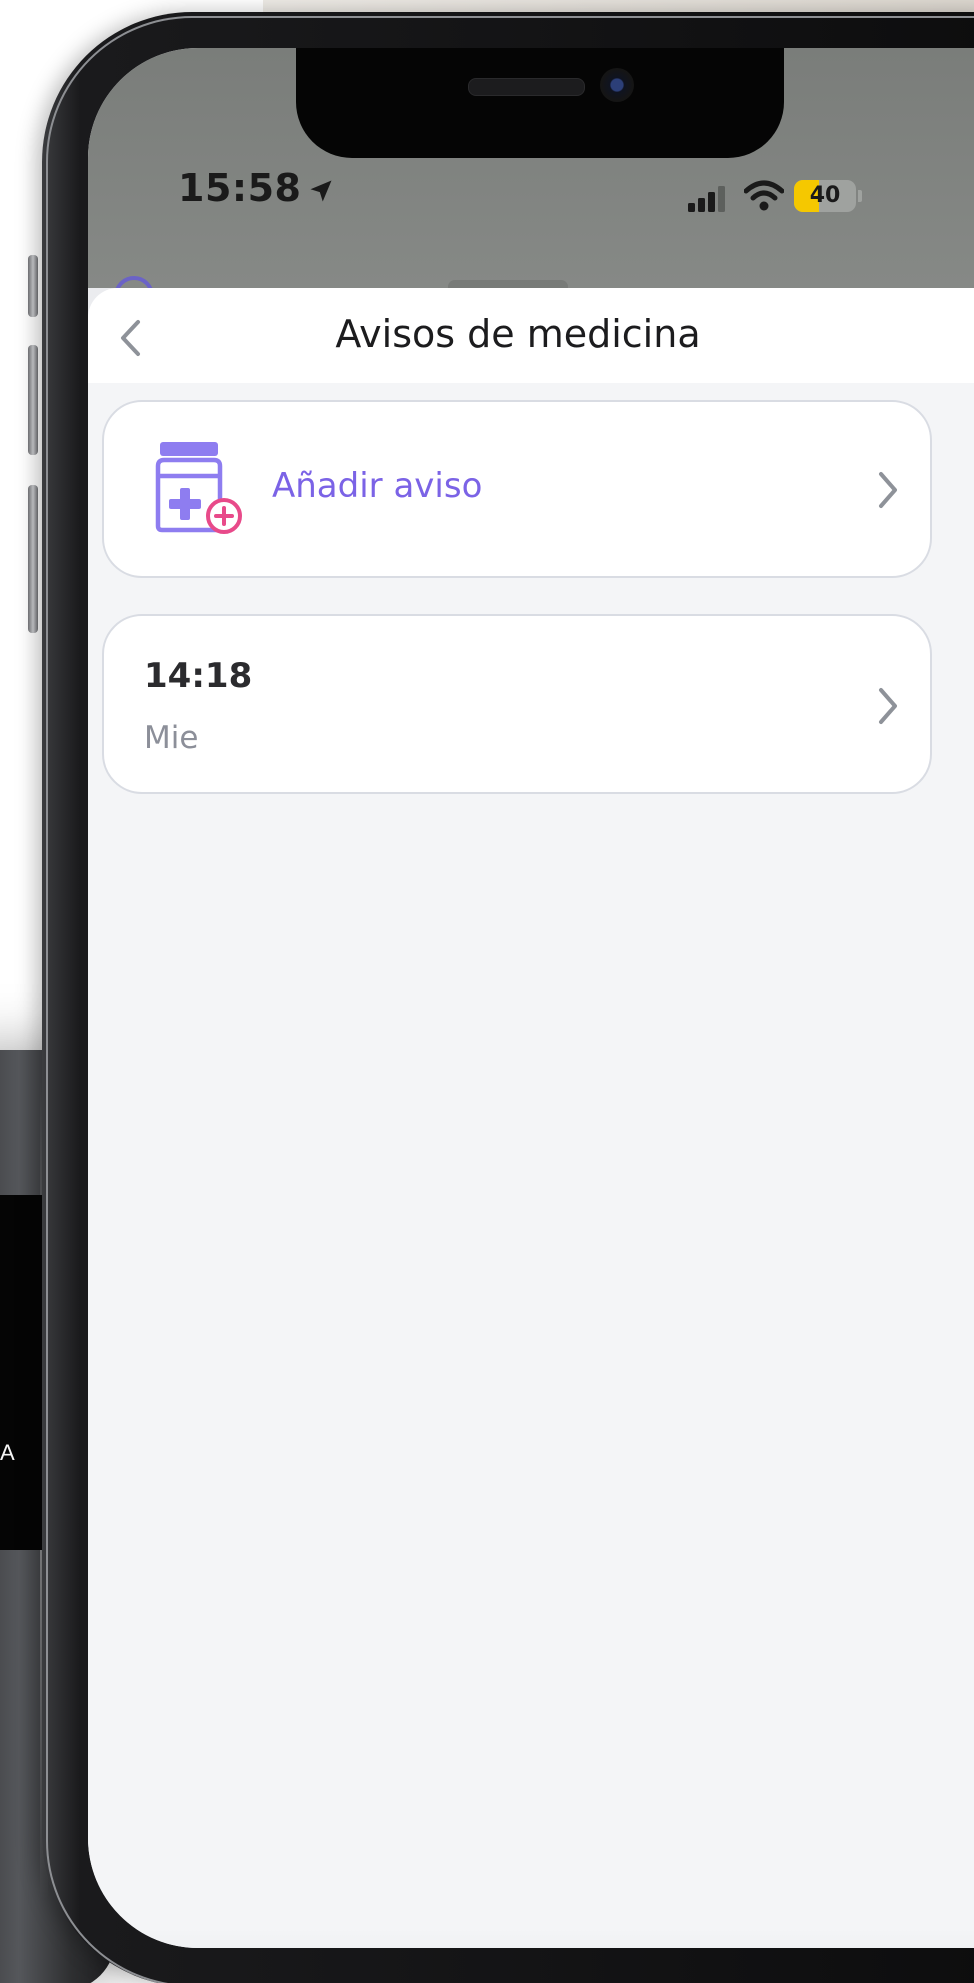 The height and width of the screenshot is (1983, 974). What do you see at coordinates (377, 486) in the screenshot?
I see `add-reminder-label: Añadir aviso` at bounding box center [377, 486].